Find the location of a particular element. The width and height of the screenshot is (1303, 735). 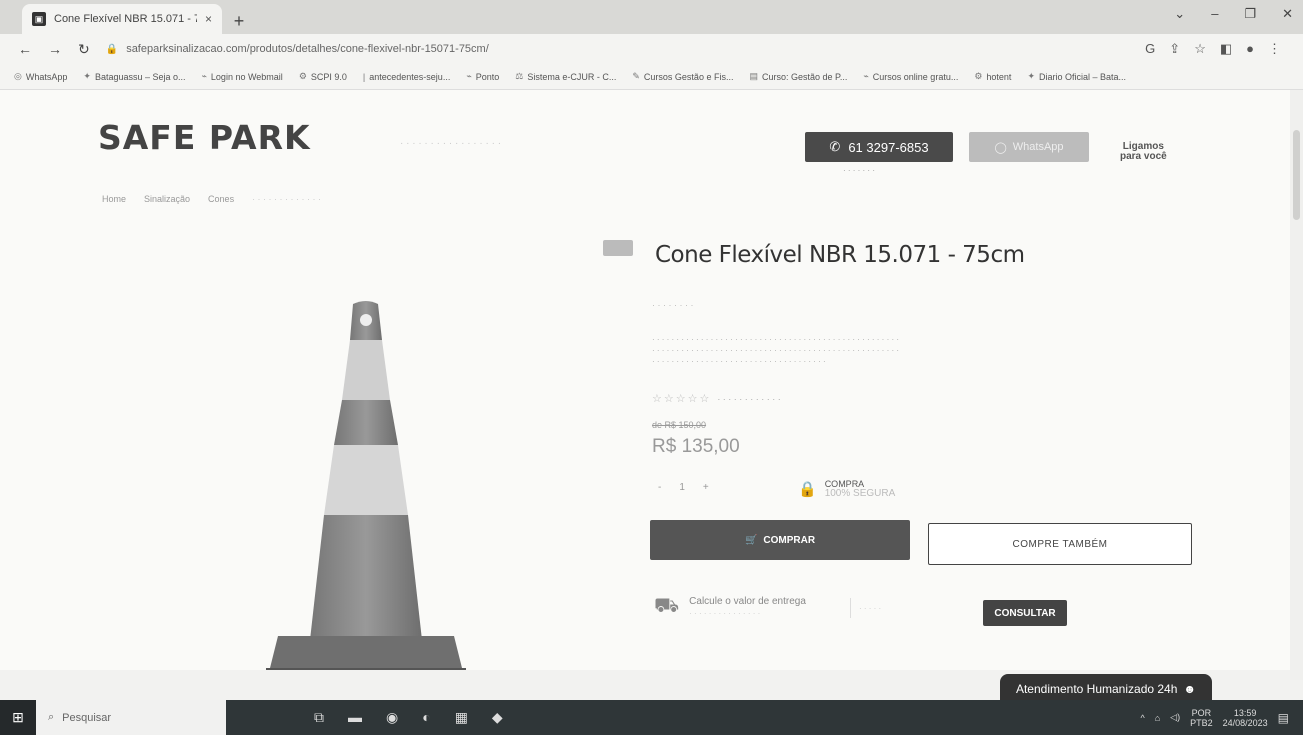

breadcrumb-home: Home is located at coordinates (114, 199).